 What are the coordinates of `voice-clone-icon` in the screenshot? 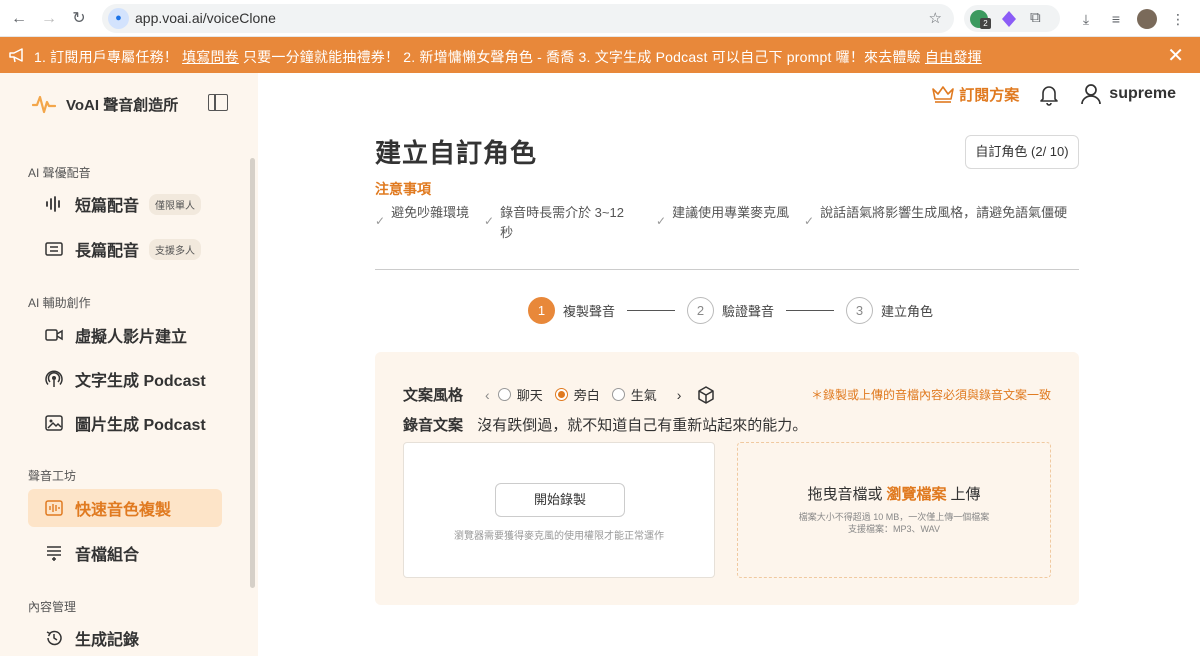 It's located at (54, 508).